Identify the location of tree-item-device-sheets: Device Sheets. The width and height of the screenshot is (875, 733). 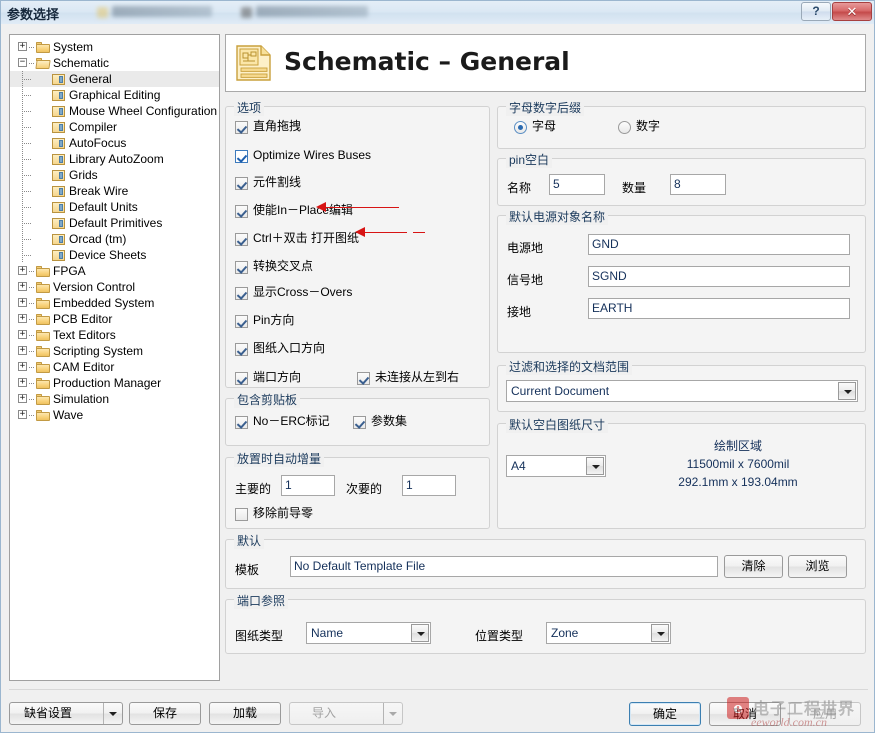
(114, 255).